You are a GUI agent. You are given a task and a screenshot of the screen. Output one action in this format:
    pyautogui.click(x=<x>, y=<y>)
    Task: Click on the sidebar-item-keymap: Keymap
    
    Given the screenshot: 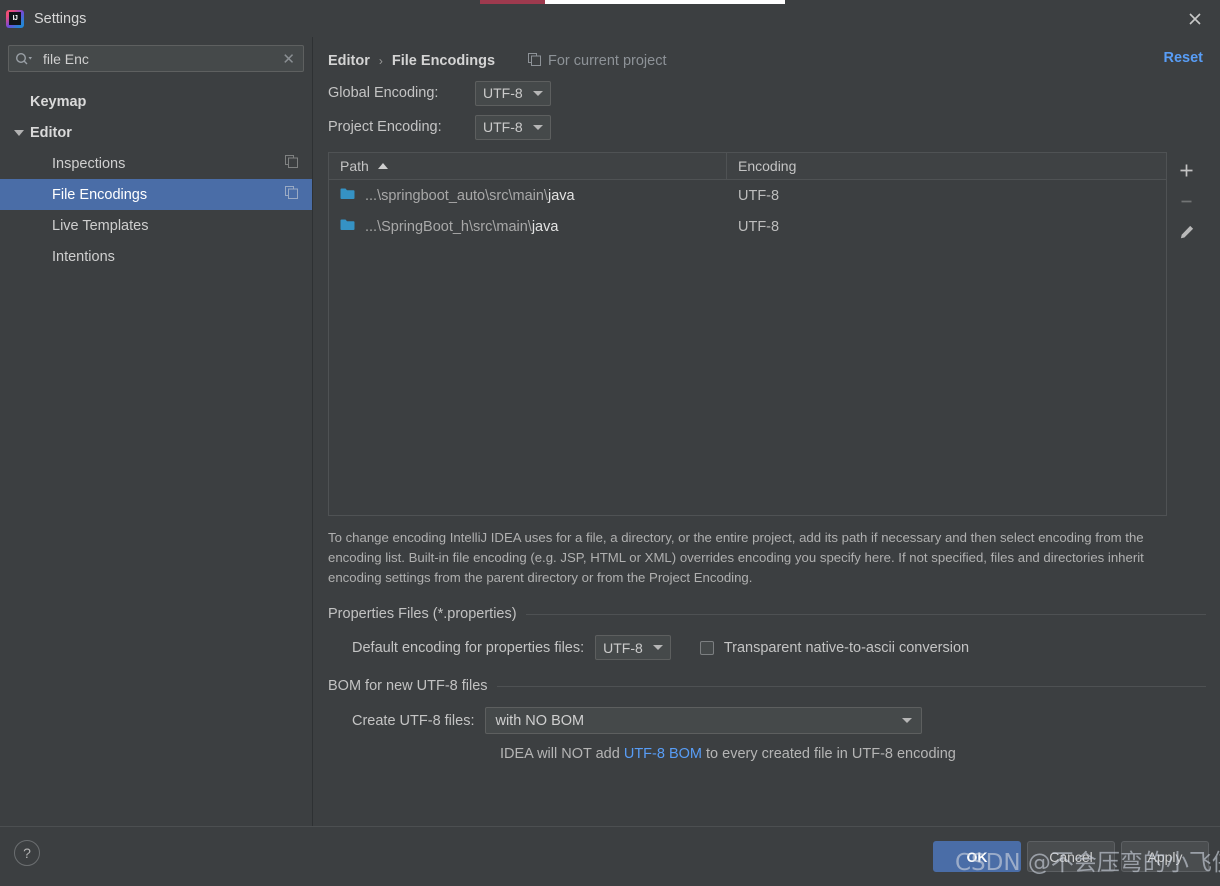 What is the action you would take?
    pyautogui.click(x=156, y=101)
    